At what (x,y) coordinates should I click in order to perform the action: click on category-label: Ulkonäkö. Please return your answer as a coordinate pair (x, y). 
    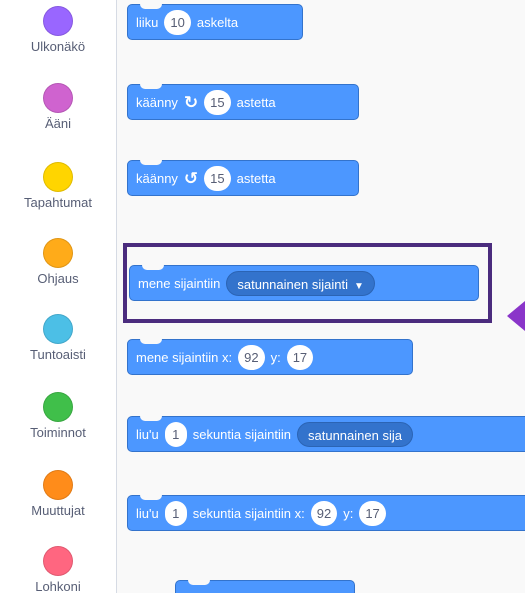
    Looking at the image, I should click on (58, 46).